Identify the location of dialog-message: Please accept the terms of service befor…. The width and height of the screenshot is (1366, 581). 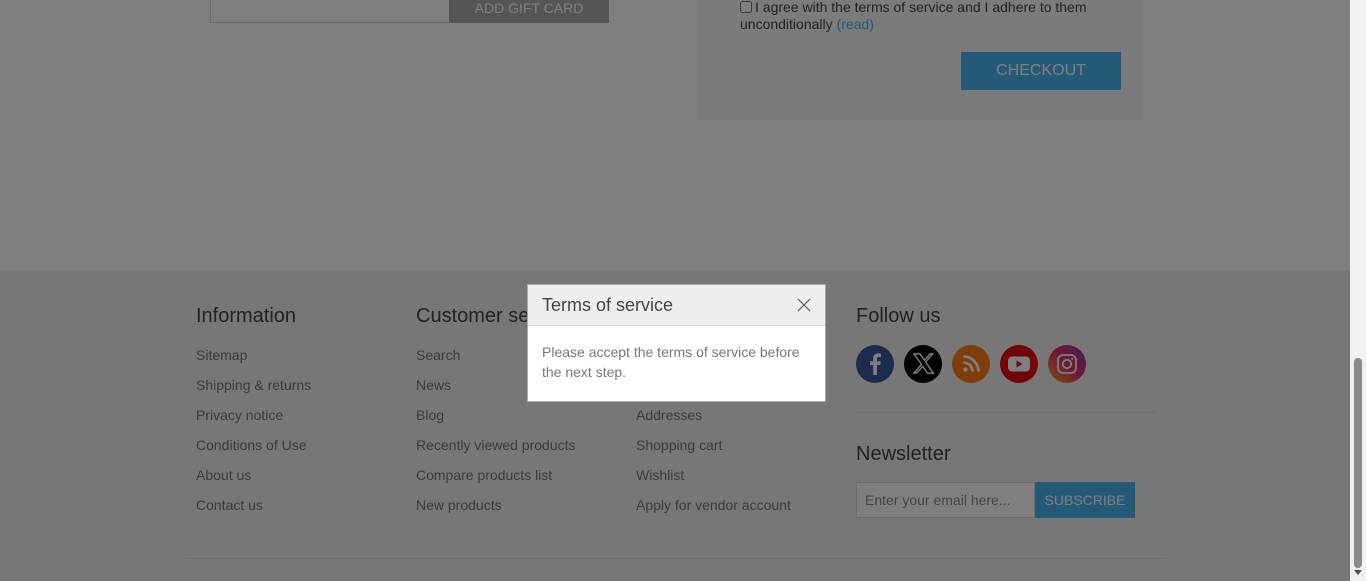
(671, 362).